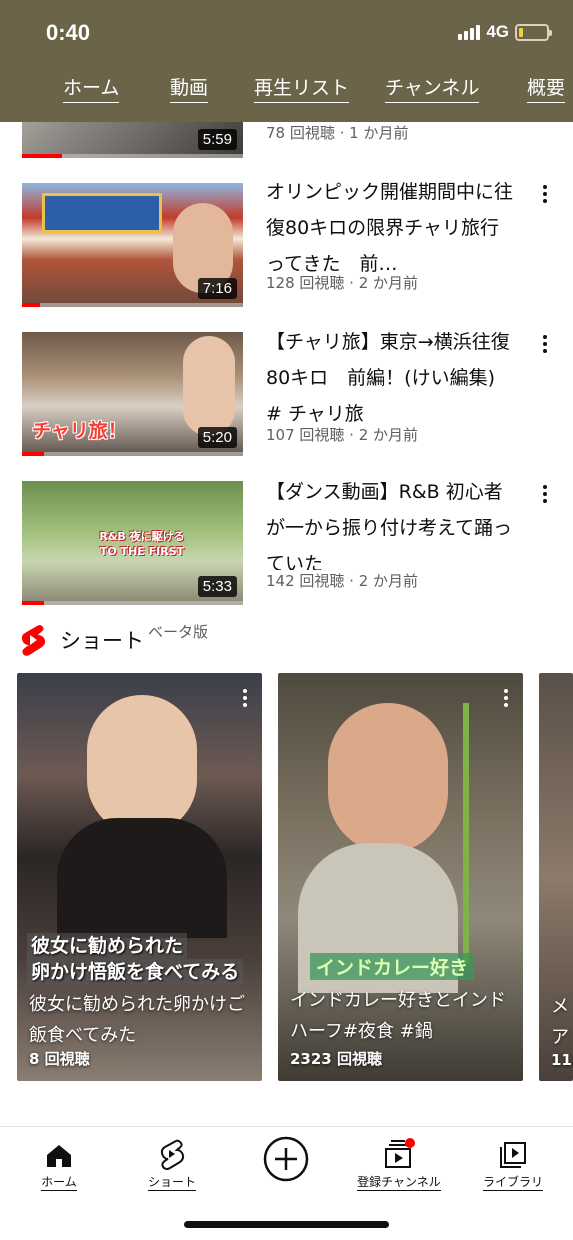 This screenshot has width=573, height=1240. What do you see at coordinates (400, 1153) in the screenshot?
I see `subscriptions-icon` at bounding box center [400, 1153].